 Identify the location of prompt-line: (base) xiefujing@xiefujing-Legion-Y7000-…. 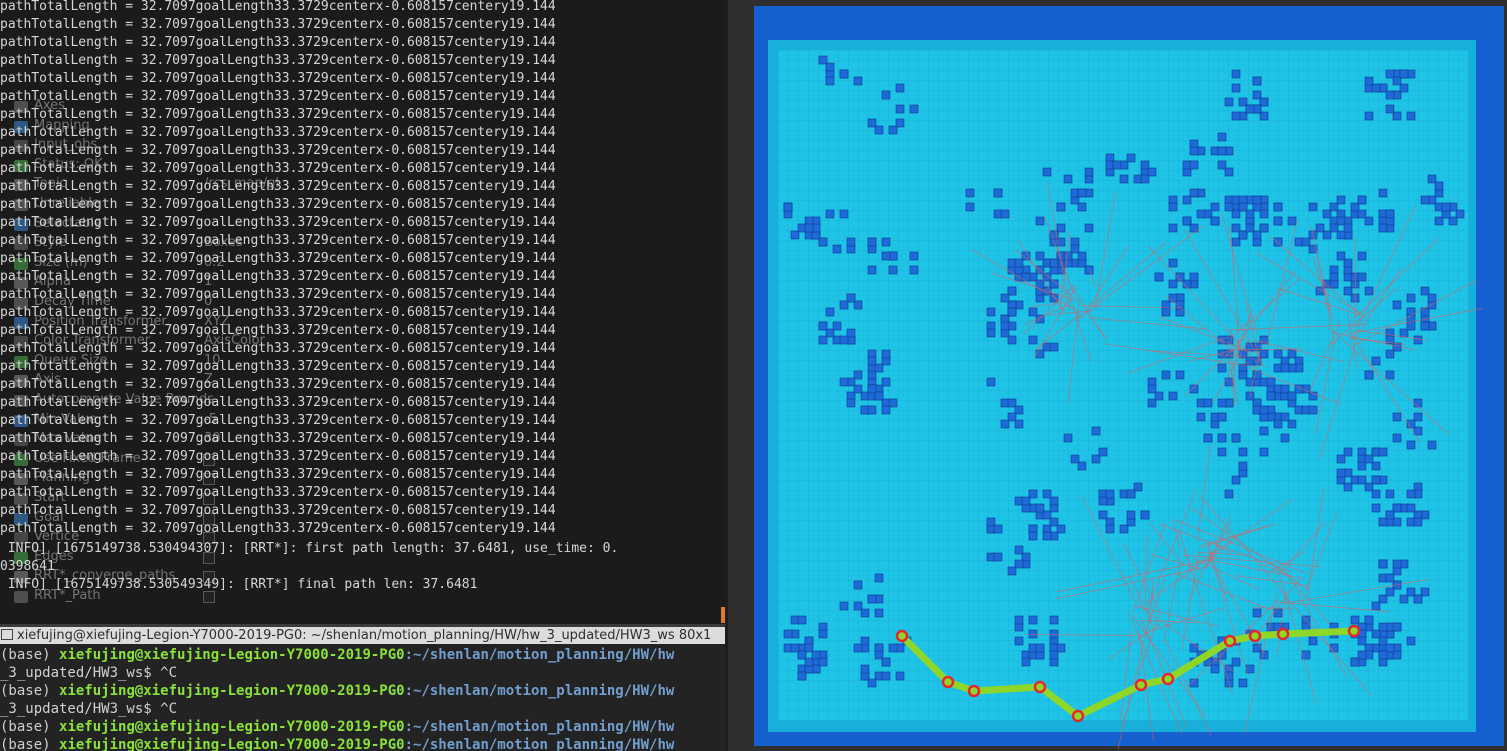
(337, 744).